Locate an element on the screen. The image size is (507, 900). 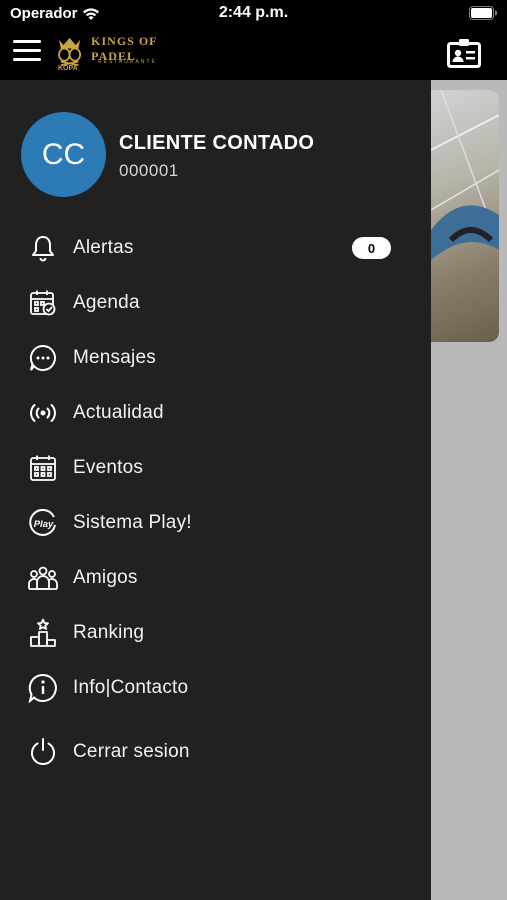
menu-item-mensajes: Mensajes is located at coordinates (215, 358).